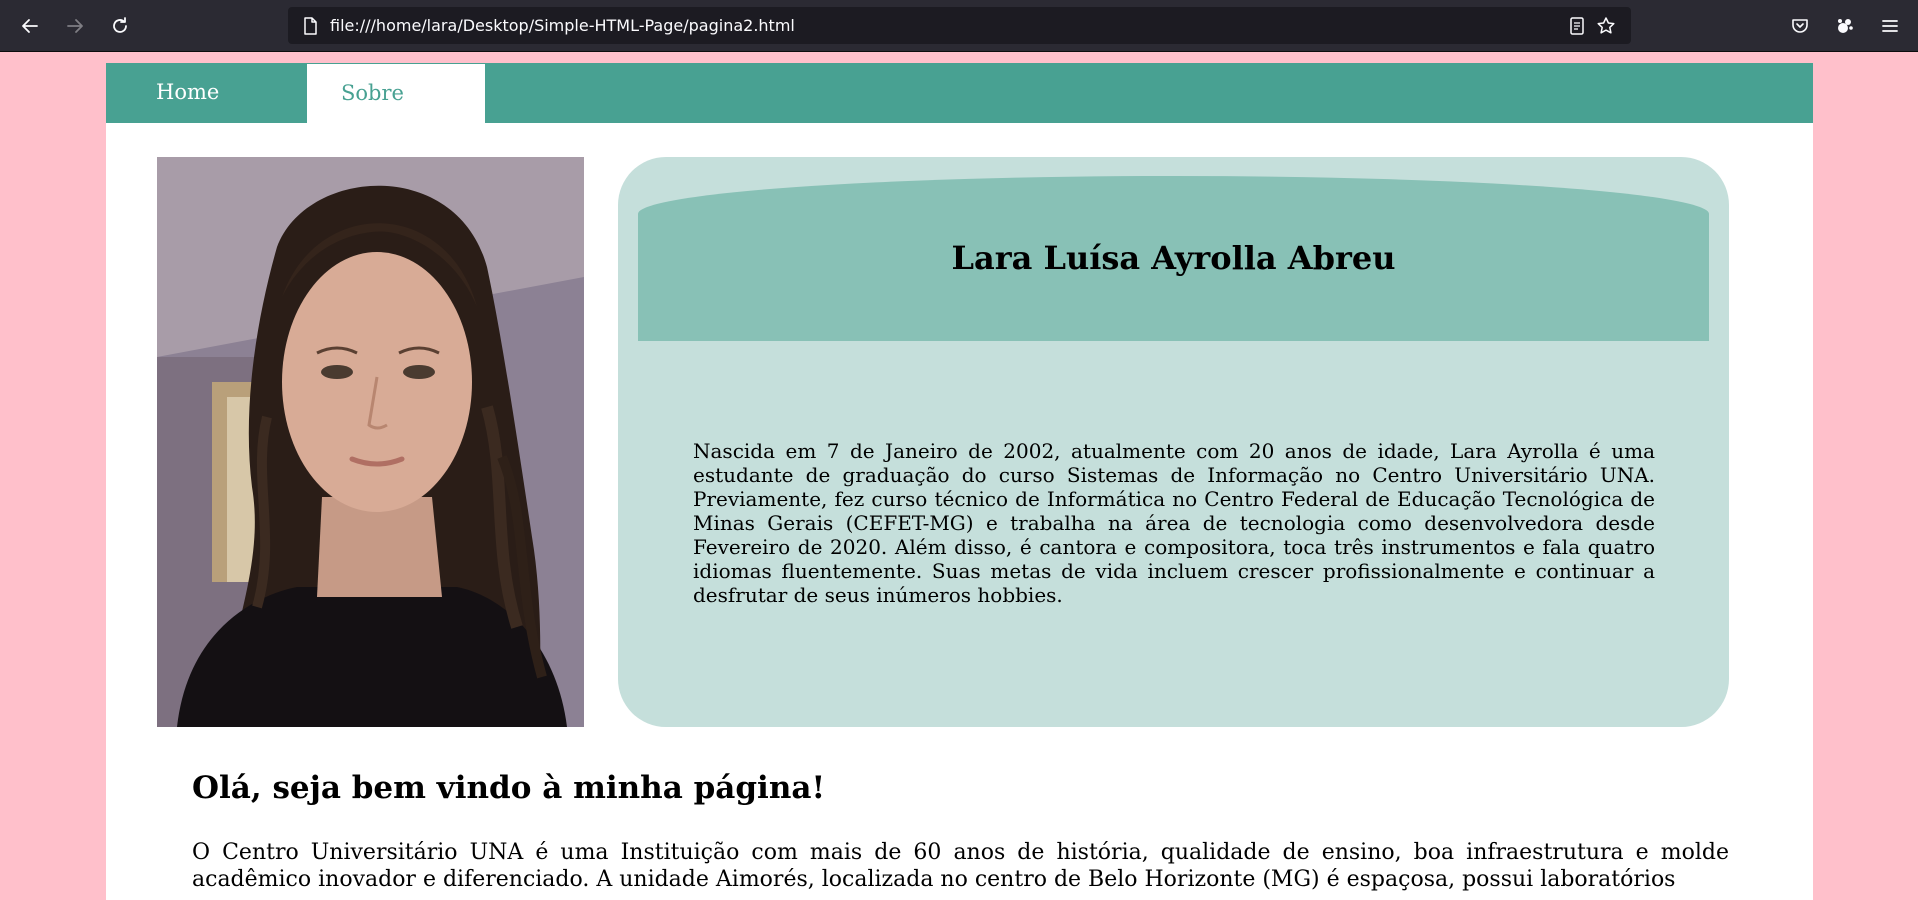 This screenshot has height=900, width=1918. I want to click on back-arrow-icon, so click(30, 26).